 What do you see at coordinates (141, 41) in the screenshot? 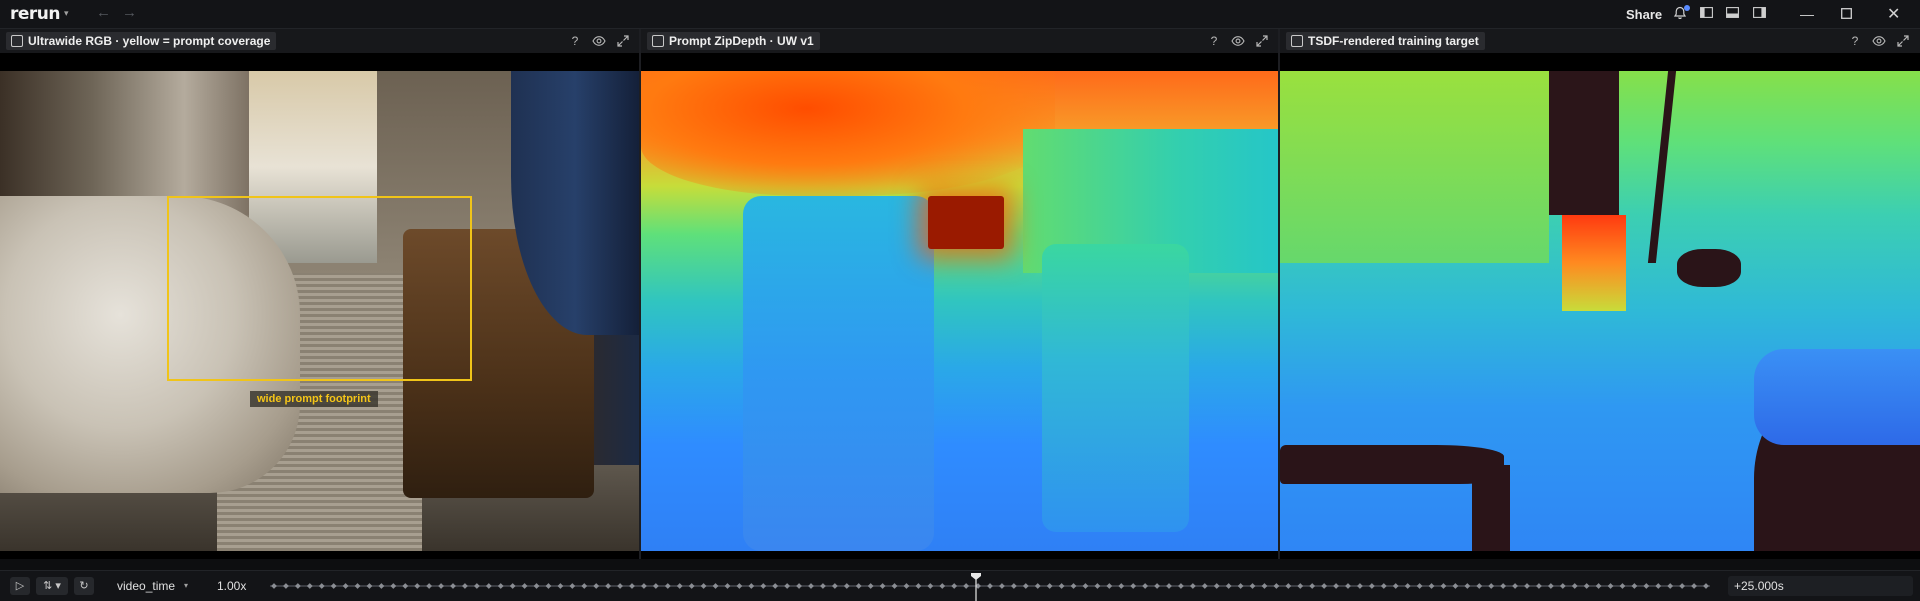
I see `panel-tab: Ultrawide RGB · yellow = prompt coverage` at bounding box center [141, 41].